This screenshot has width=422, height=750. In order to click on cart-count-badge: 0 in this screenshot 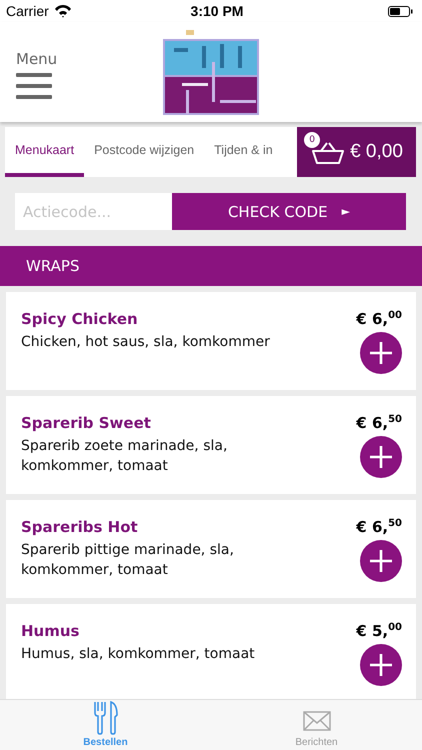, I will do `click(312, 140)`.